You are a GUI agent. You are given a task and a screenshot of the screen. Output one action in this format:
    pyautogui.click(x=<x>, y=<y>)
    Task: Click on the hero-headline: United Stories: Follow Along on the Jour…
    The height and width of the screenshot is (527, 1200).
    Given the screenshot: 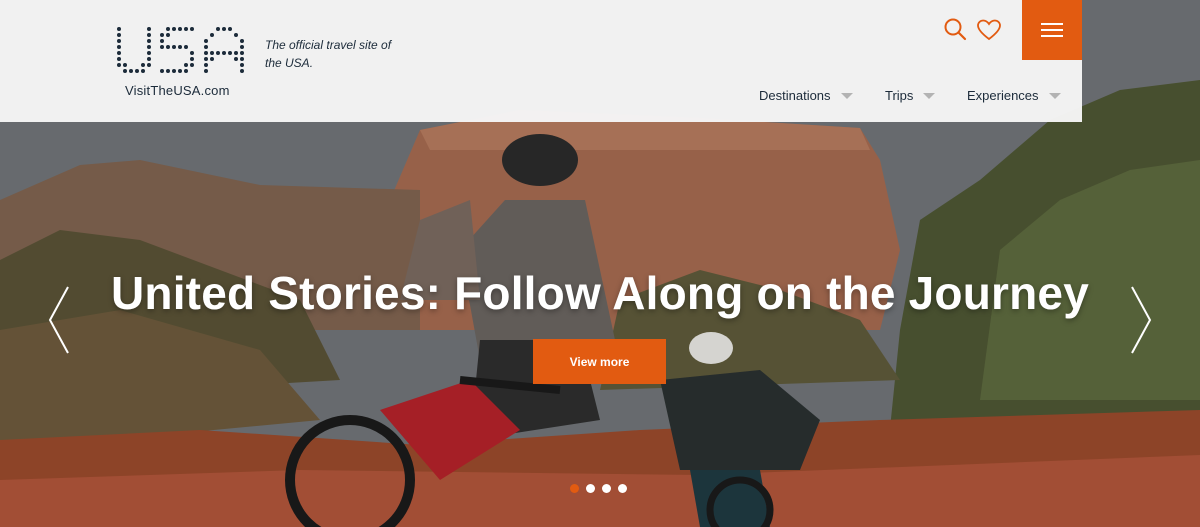 What is the action you would take?
    pyautogui.click(x=599, y=293)
    